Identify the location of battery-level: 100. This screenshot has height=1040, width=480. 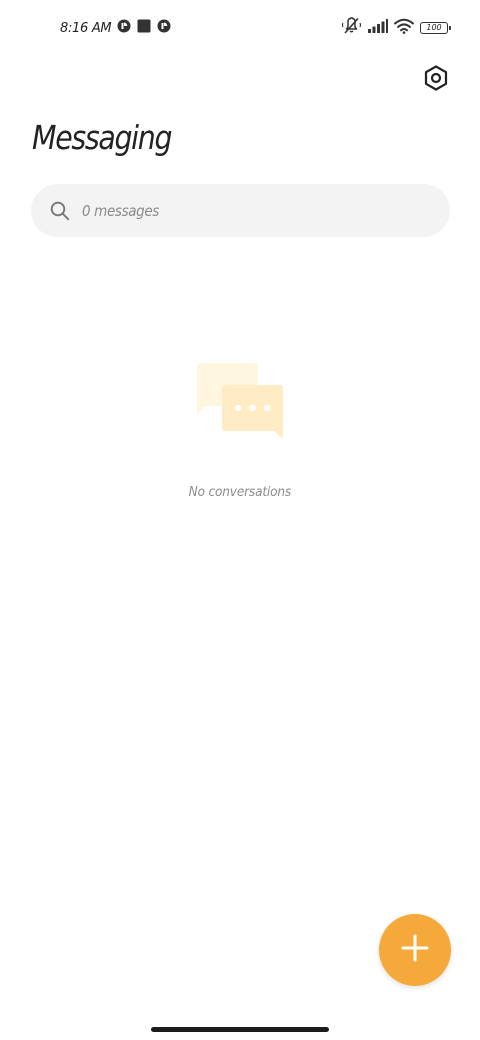
(434, 27).